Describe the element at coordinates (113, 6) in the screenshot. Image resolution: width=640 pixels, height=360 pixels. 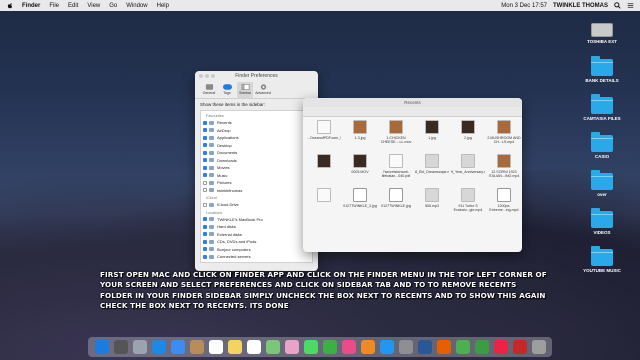
I see `menu-go: Go` at that location.